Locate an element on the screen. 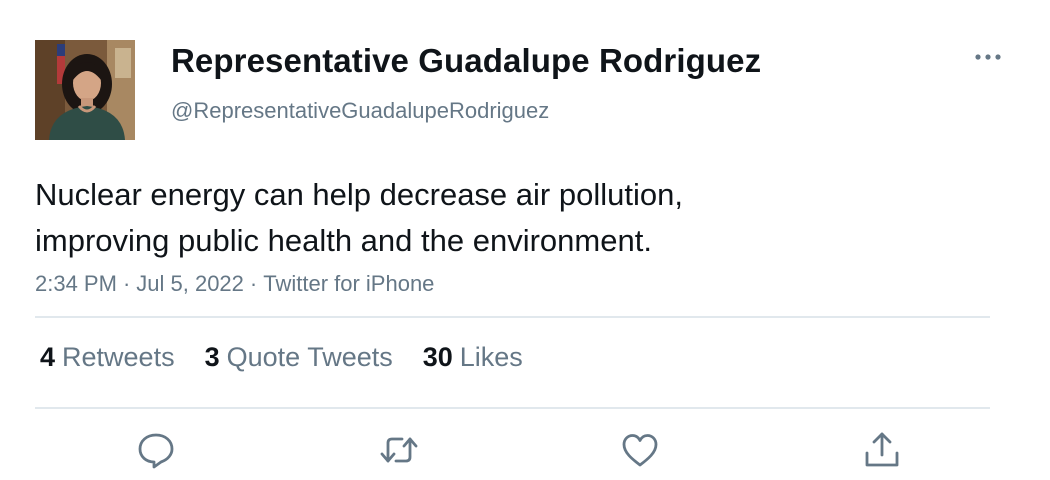 The height and width of the screenshot is (480, 1050). reply-icon is located at coordinates (156, 451).